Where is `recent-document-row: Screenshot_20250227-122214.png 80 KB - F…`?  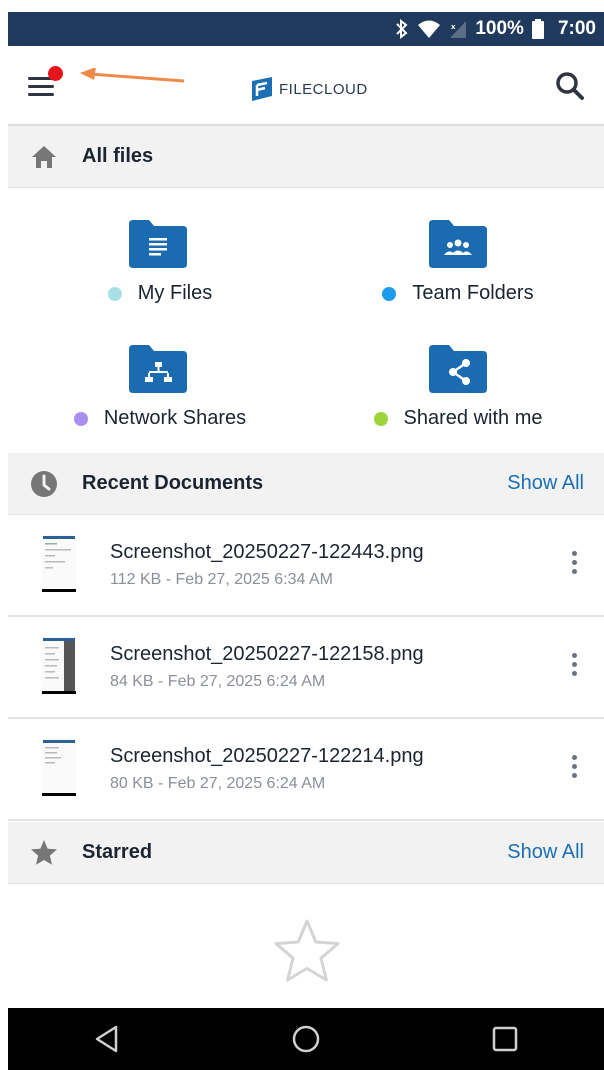 recent-document-row: Screenshot_20250227-122214.png 80 KB - F… is located at coordinates (306, 770).